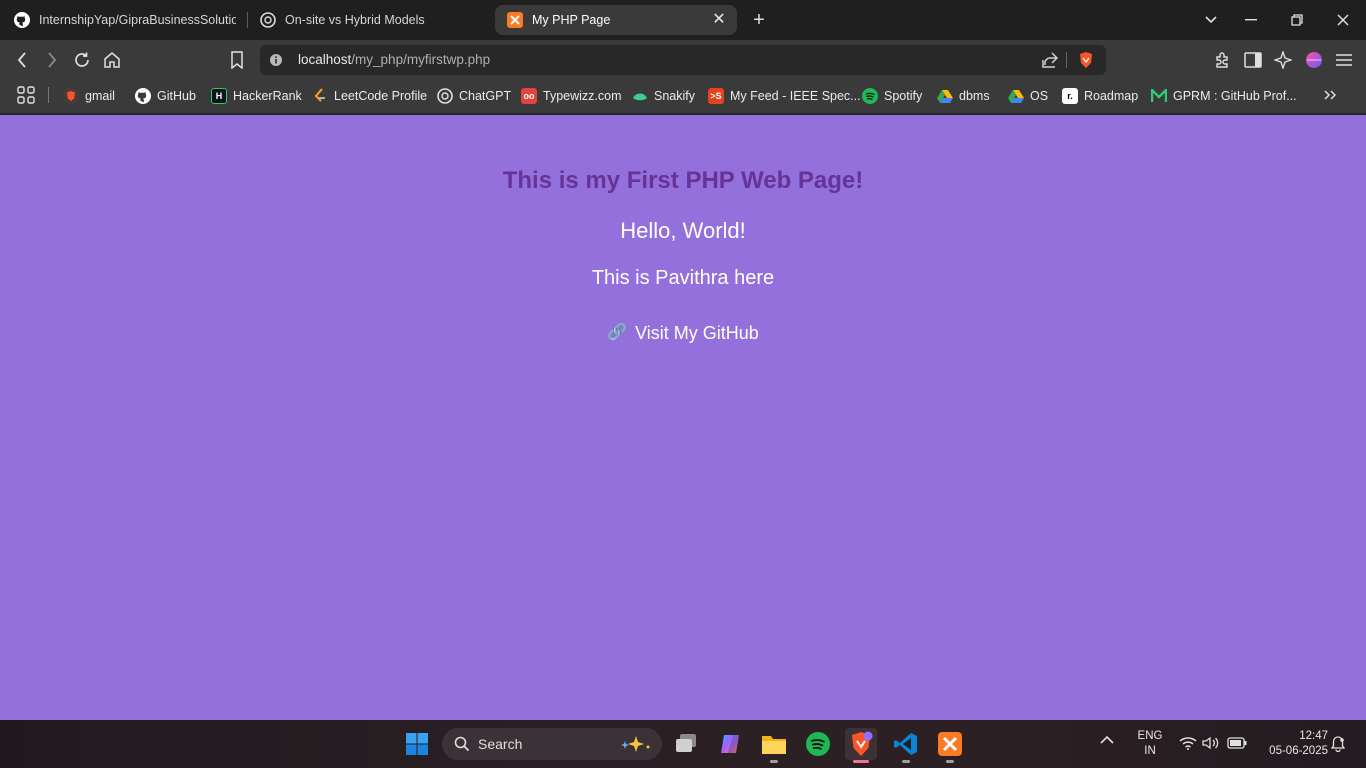  What do you see at coordinates (267, 96) in the screenshot?
I see `bookmark-label: HackerRank` at bounding box center [267, 96].